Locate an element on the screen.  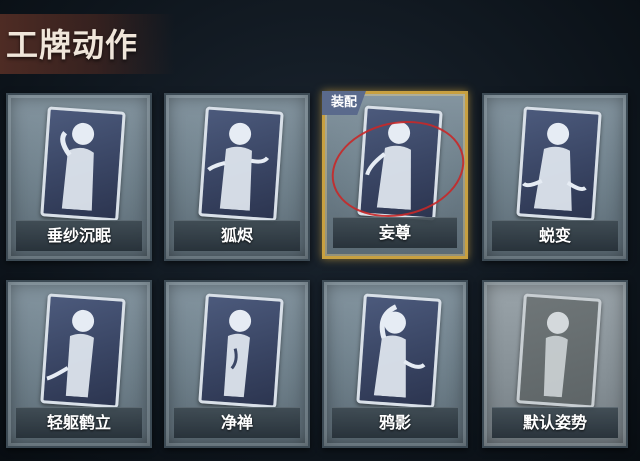
pose-label: 蜕变 is located at coordinates (554, 235).